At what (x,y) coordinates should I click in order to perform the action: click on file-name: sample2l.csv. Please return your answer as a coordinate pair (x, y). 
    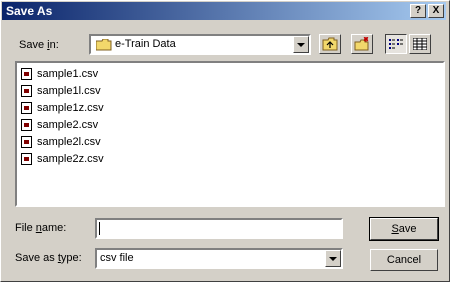
    Looking at the image, I should click on (69, 142).